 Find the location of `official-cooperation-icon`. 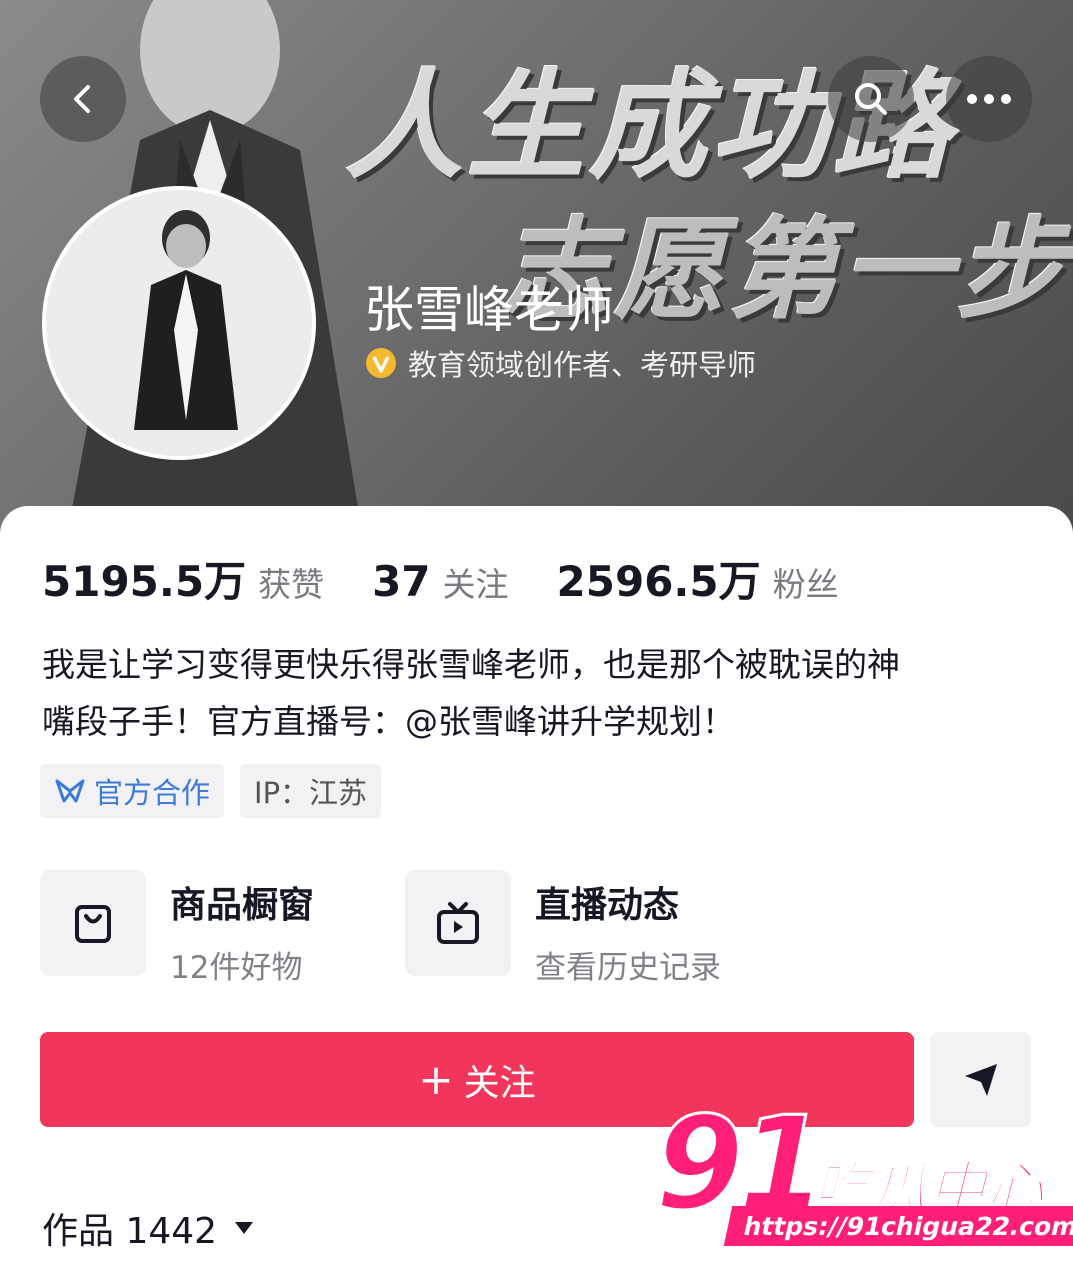

official-cooperation-icon is located at coordinates (70, 791).